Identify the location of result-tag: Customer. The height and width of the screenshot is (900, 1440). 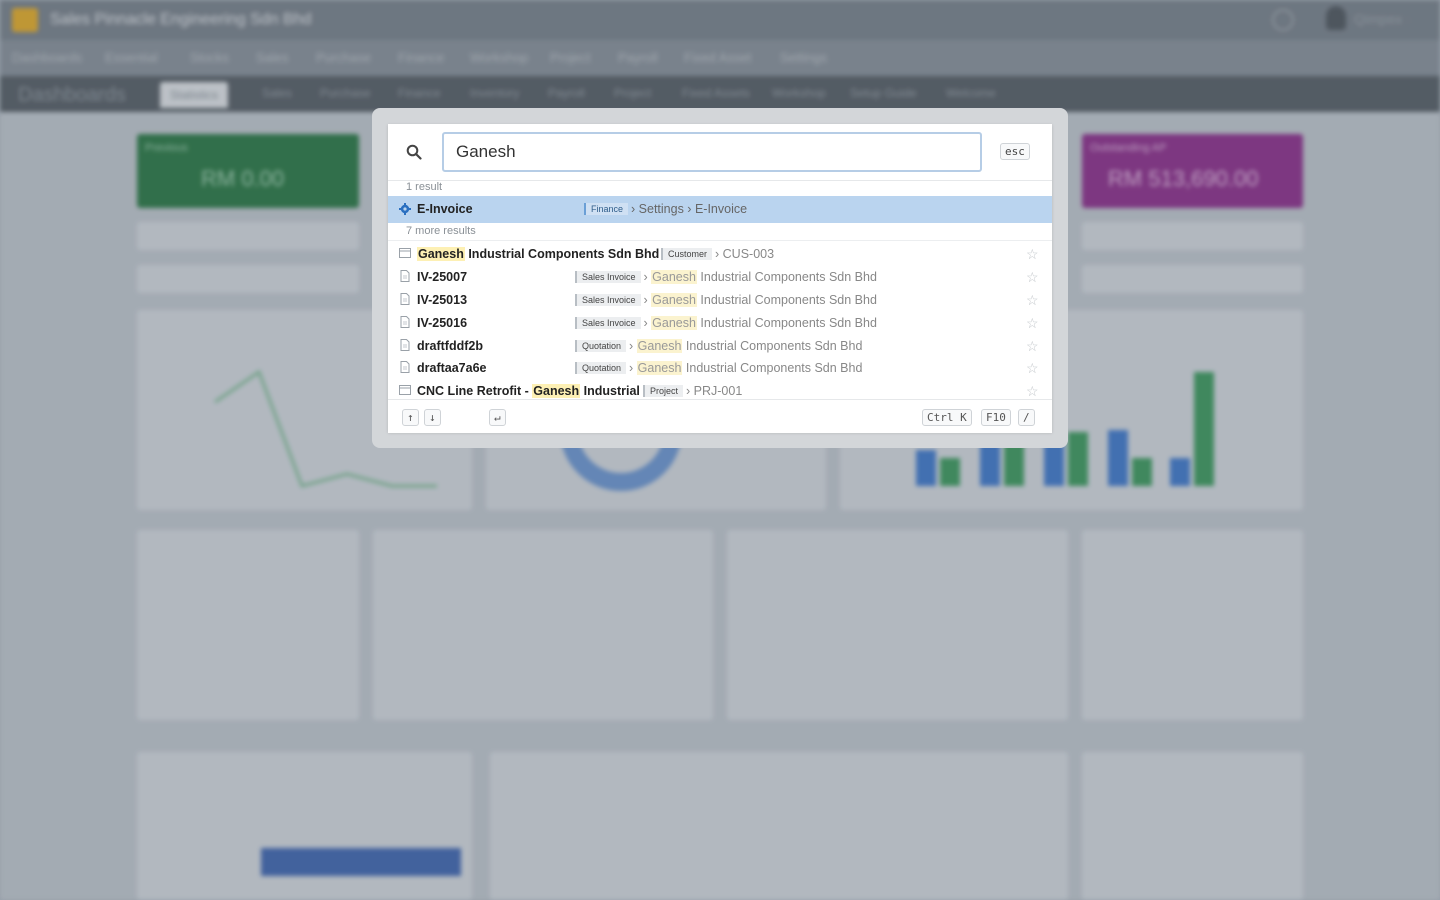
(687, 254).